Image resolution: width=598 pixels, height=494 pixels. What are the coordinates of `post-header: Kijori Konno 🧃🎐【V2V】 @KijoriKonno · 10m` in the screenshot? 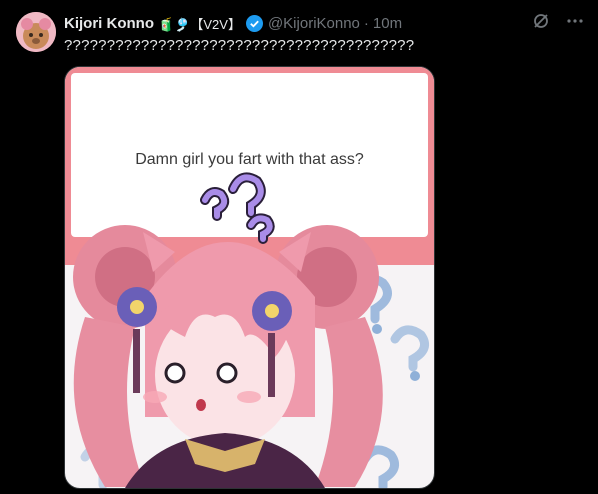 It's located at (326, 23).